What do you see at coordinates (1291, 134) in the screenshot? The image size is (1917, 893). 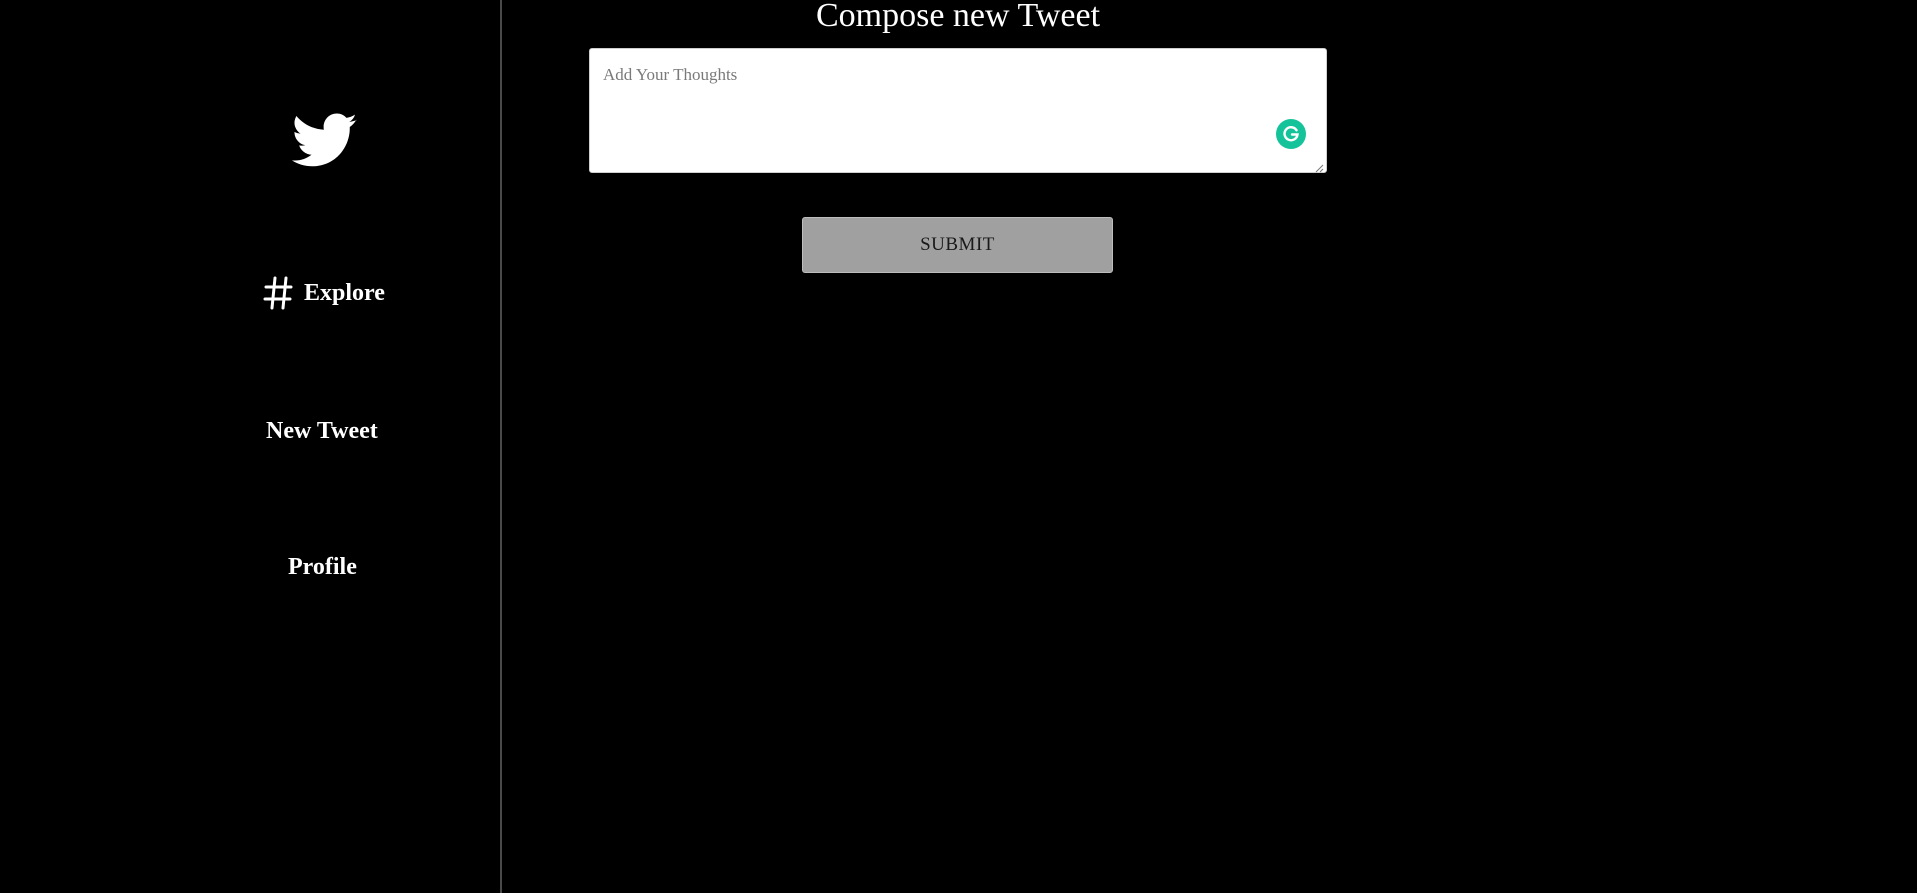 I see `grammarly-icon` at bounding box center [1291, 134].